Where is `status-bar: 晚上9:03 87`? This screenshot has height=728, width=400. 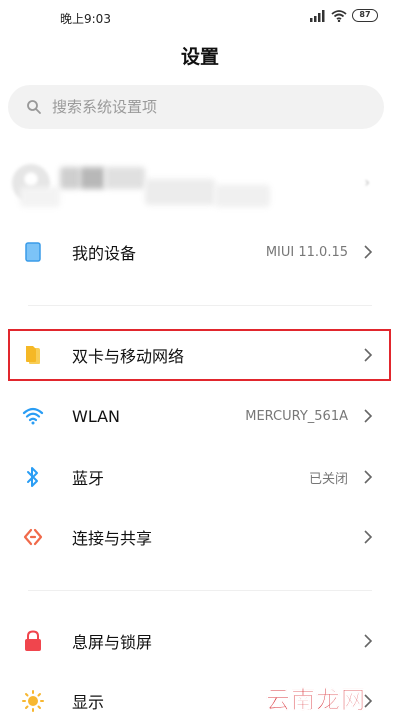 status-bar: 晚上9:03 87 is located at coordinates (200, 17).